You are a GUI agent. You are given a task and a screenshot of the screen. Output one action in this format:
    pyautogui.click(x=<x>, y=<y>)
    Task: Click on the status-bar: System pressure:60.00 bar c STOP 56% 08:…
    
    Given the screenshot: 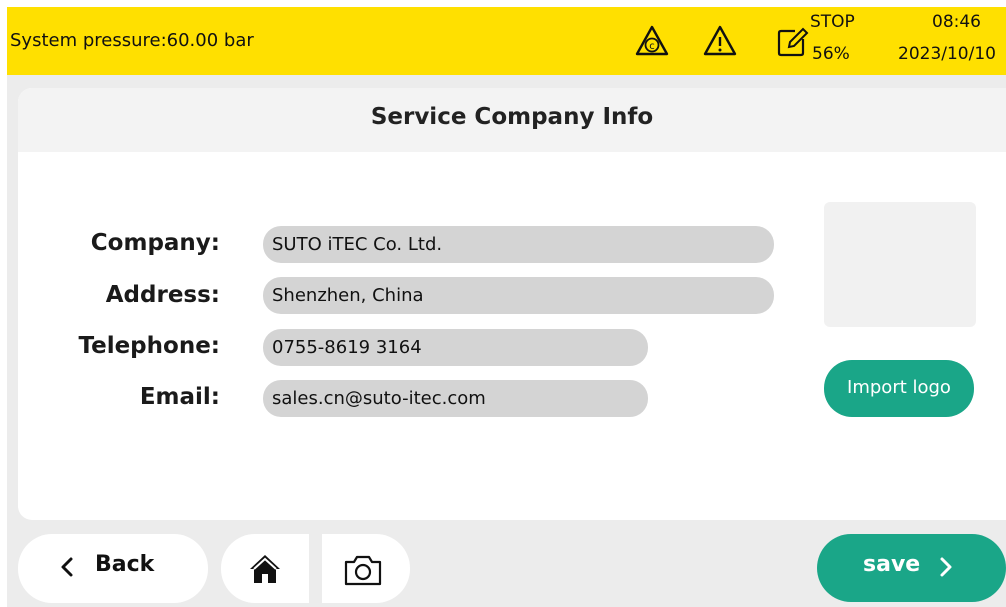 What is the action you would take?
    pyautogui.click(x=506, y=41)
    